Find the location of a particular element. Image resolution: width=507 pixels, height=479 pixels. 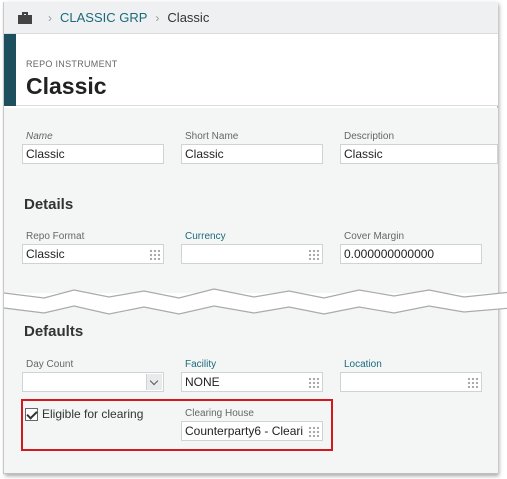

repo-format-field: Classic is located at coordinates (93, 254).